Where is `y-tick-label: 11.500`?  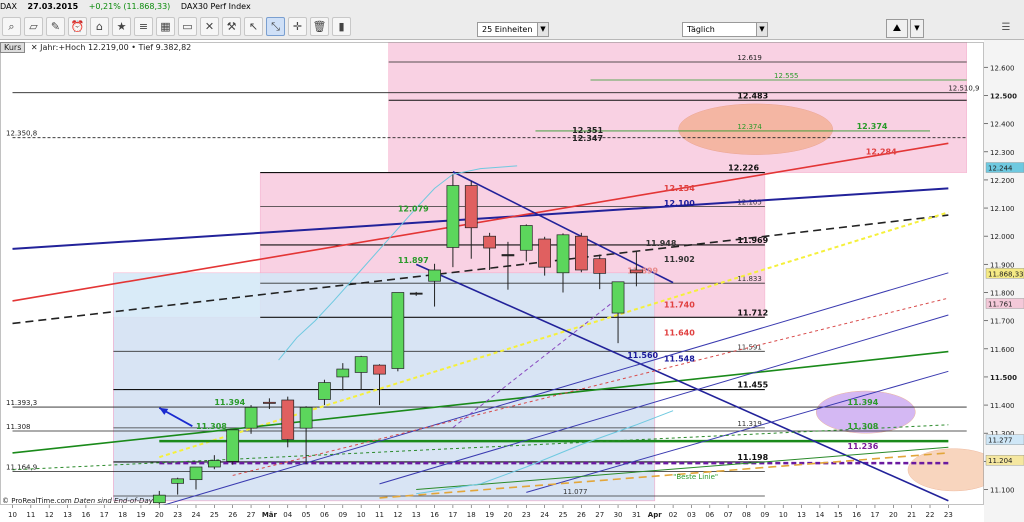
y-tick-label: 11.500 is located at coordinates (1003, 378).